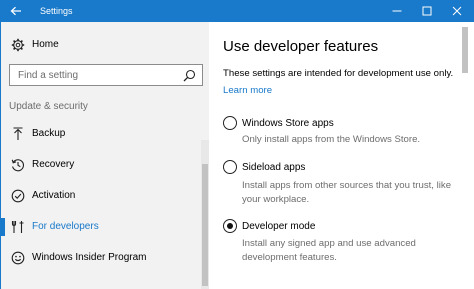 The image size is (474, 289). Describe the element at coordinates (301, 46) in the screenshot. I see `page-title: Use developer features` at that location.